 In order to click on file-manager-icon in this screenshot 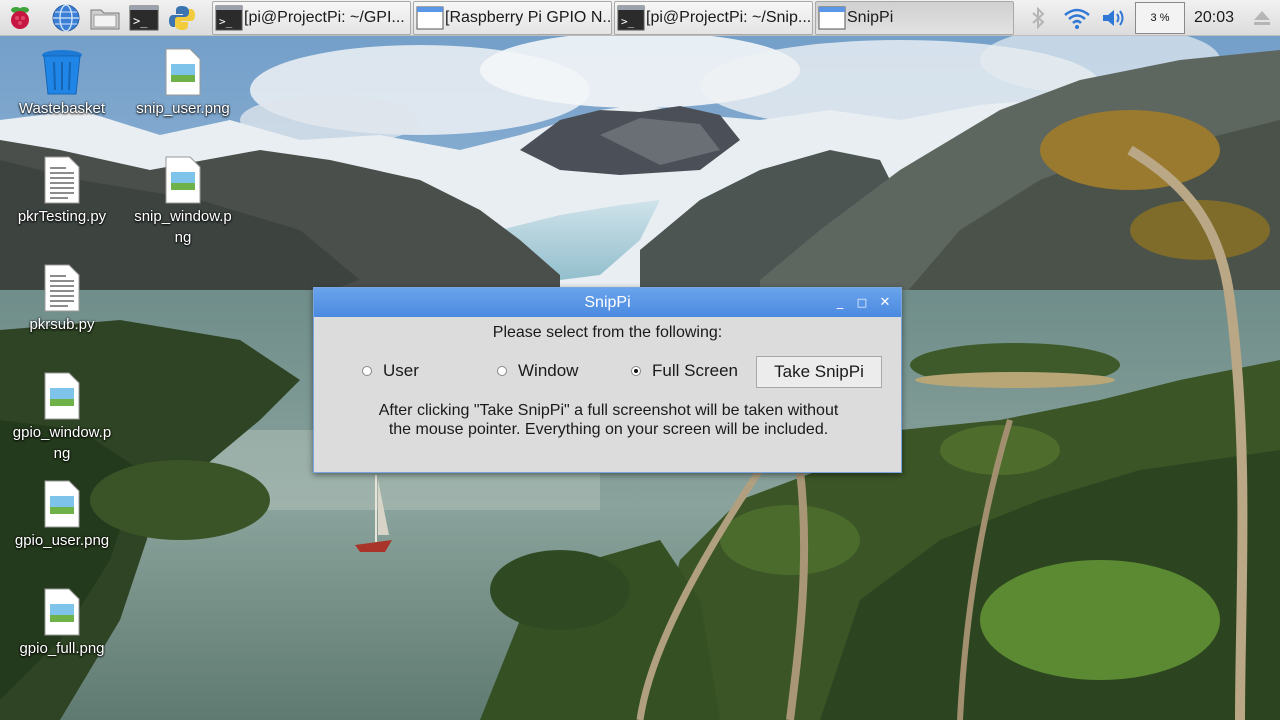, I will do `click(105, 18)`.